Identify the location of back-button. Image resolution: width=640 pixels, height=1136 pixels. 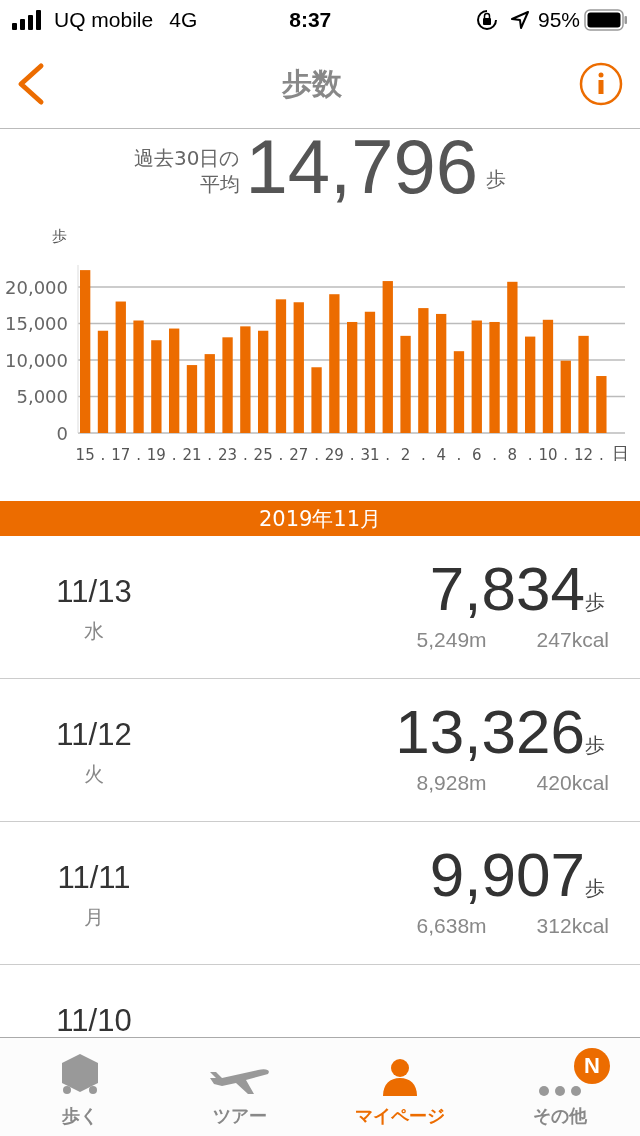
(31, 84).